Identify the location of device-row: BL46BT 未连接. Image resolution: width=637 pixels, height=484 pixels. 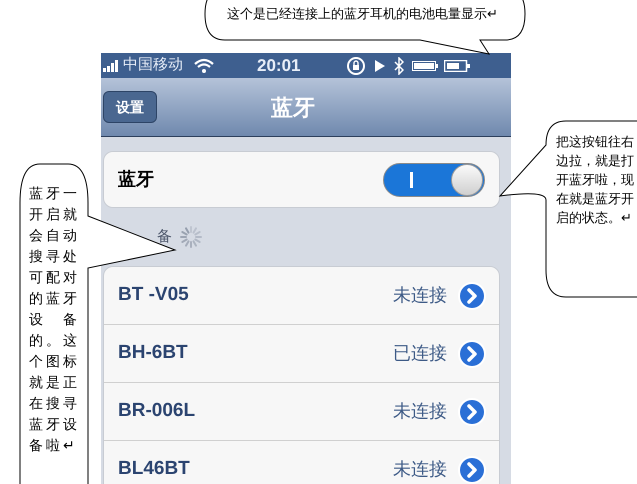
(301, 462).